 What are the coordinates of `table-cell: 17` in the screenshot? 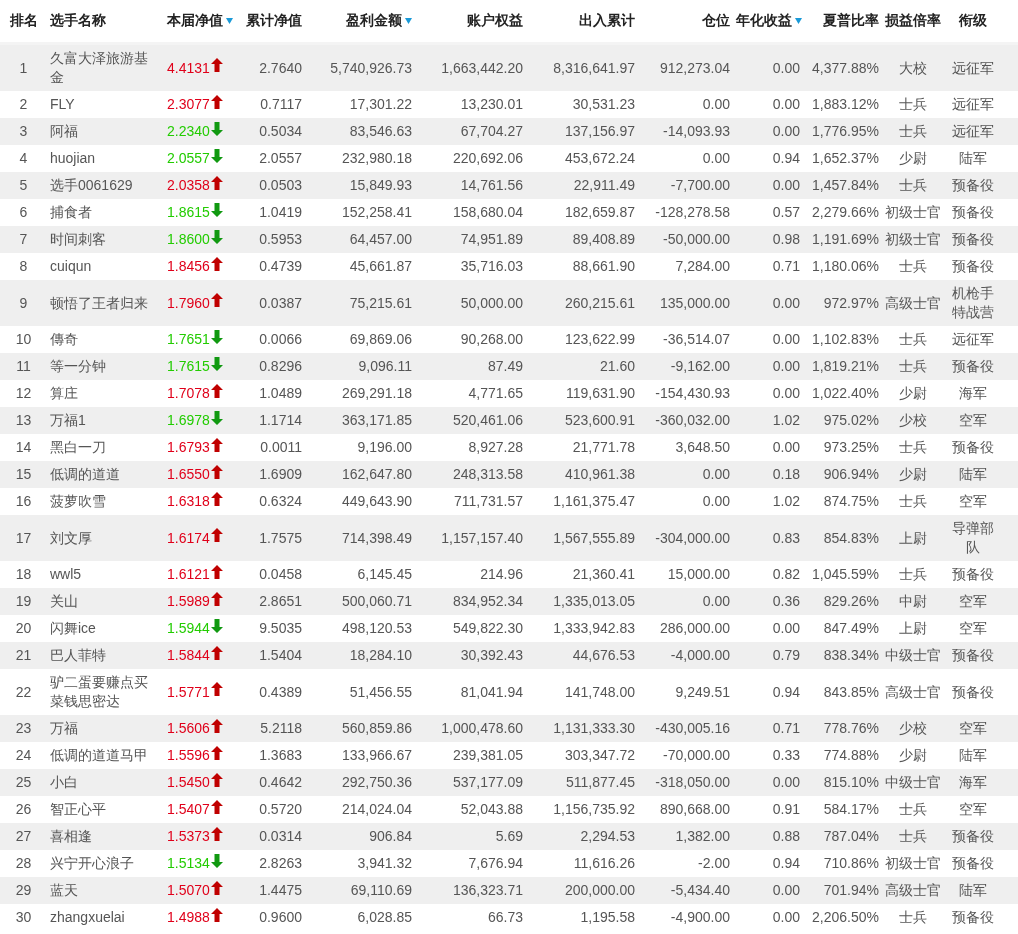 It's located at (22, 538).